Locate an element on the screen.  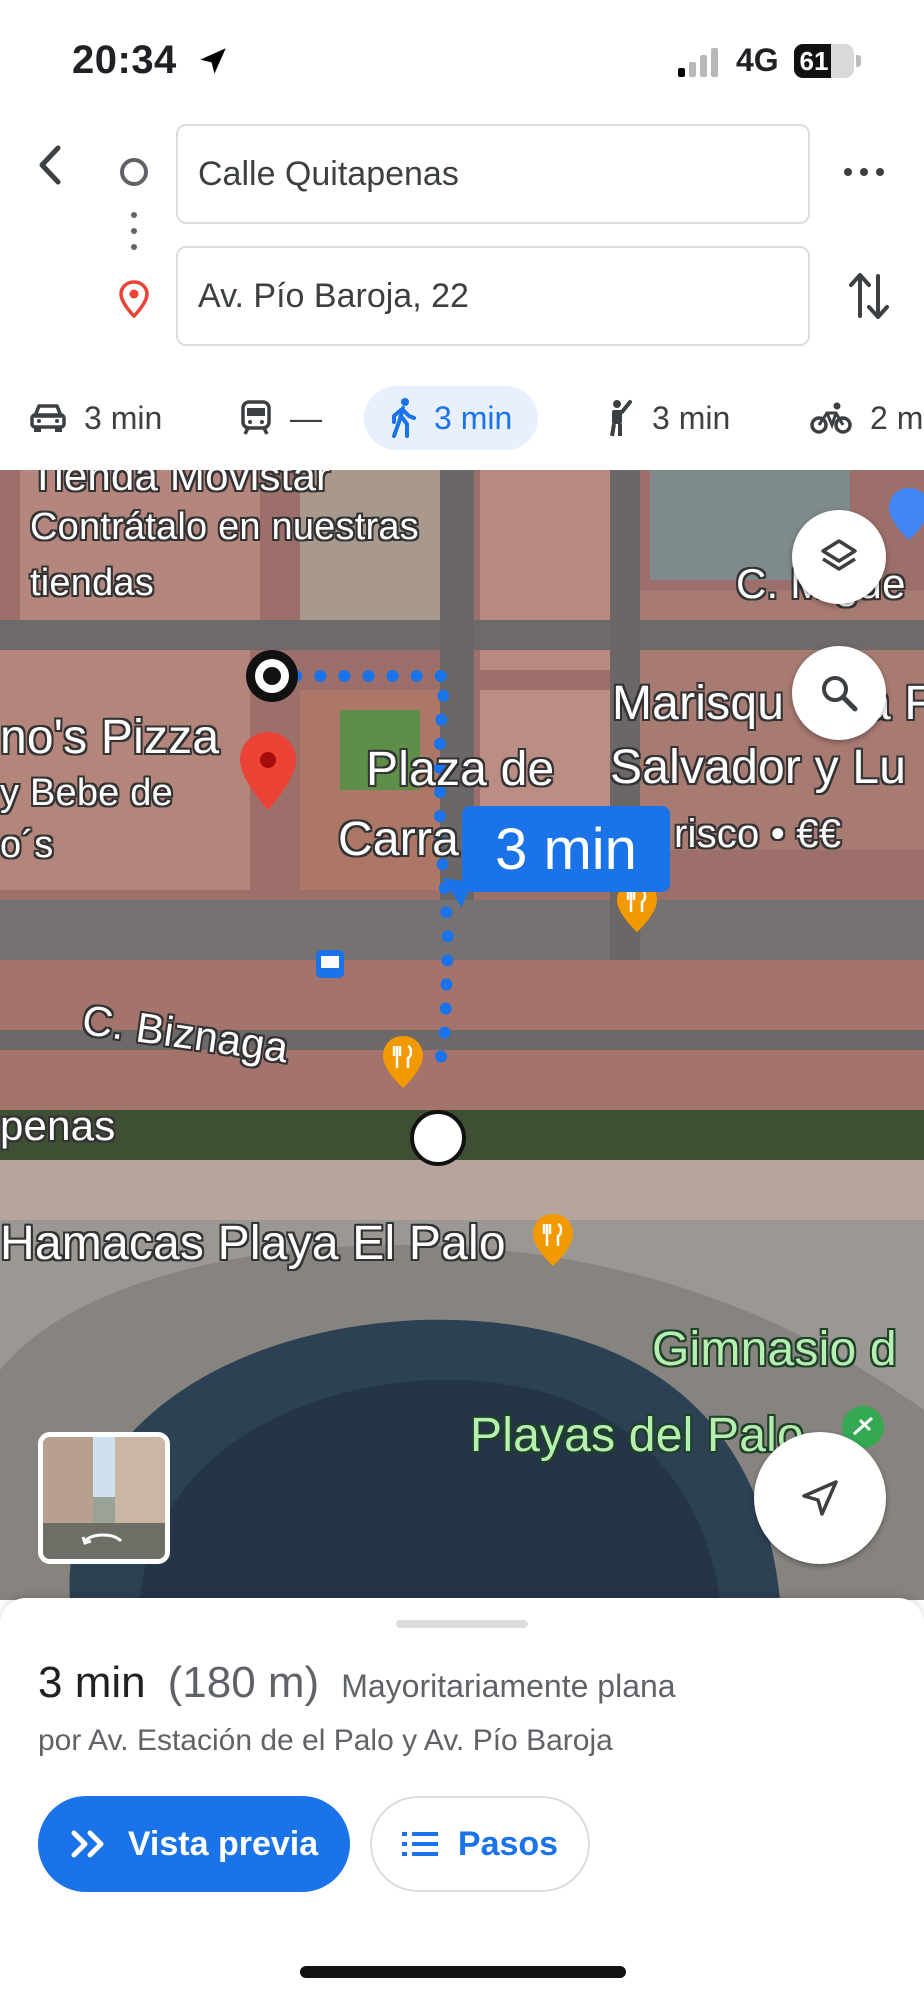
street-view-image is located at coordinates (104, 1498).